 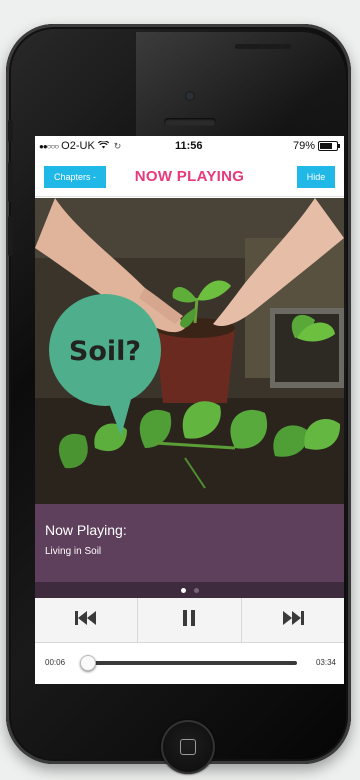 What do you see at coordinates (189, 543) in the screenshot?
I see `now-playing-panel: Now Playing: Living in Soil` at bounding box center [189, 543].